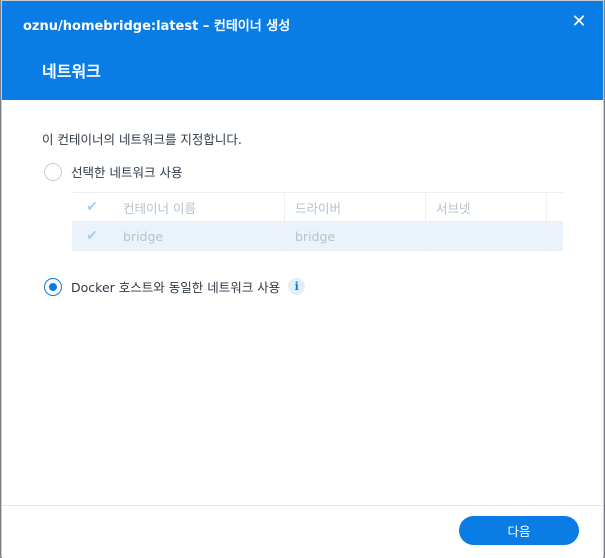  I want to click on info-icon: i, so click(297, 286).